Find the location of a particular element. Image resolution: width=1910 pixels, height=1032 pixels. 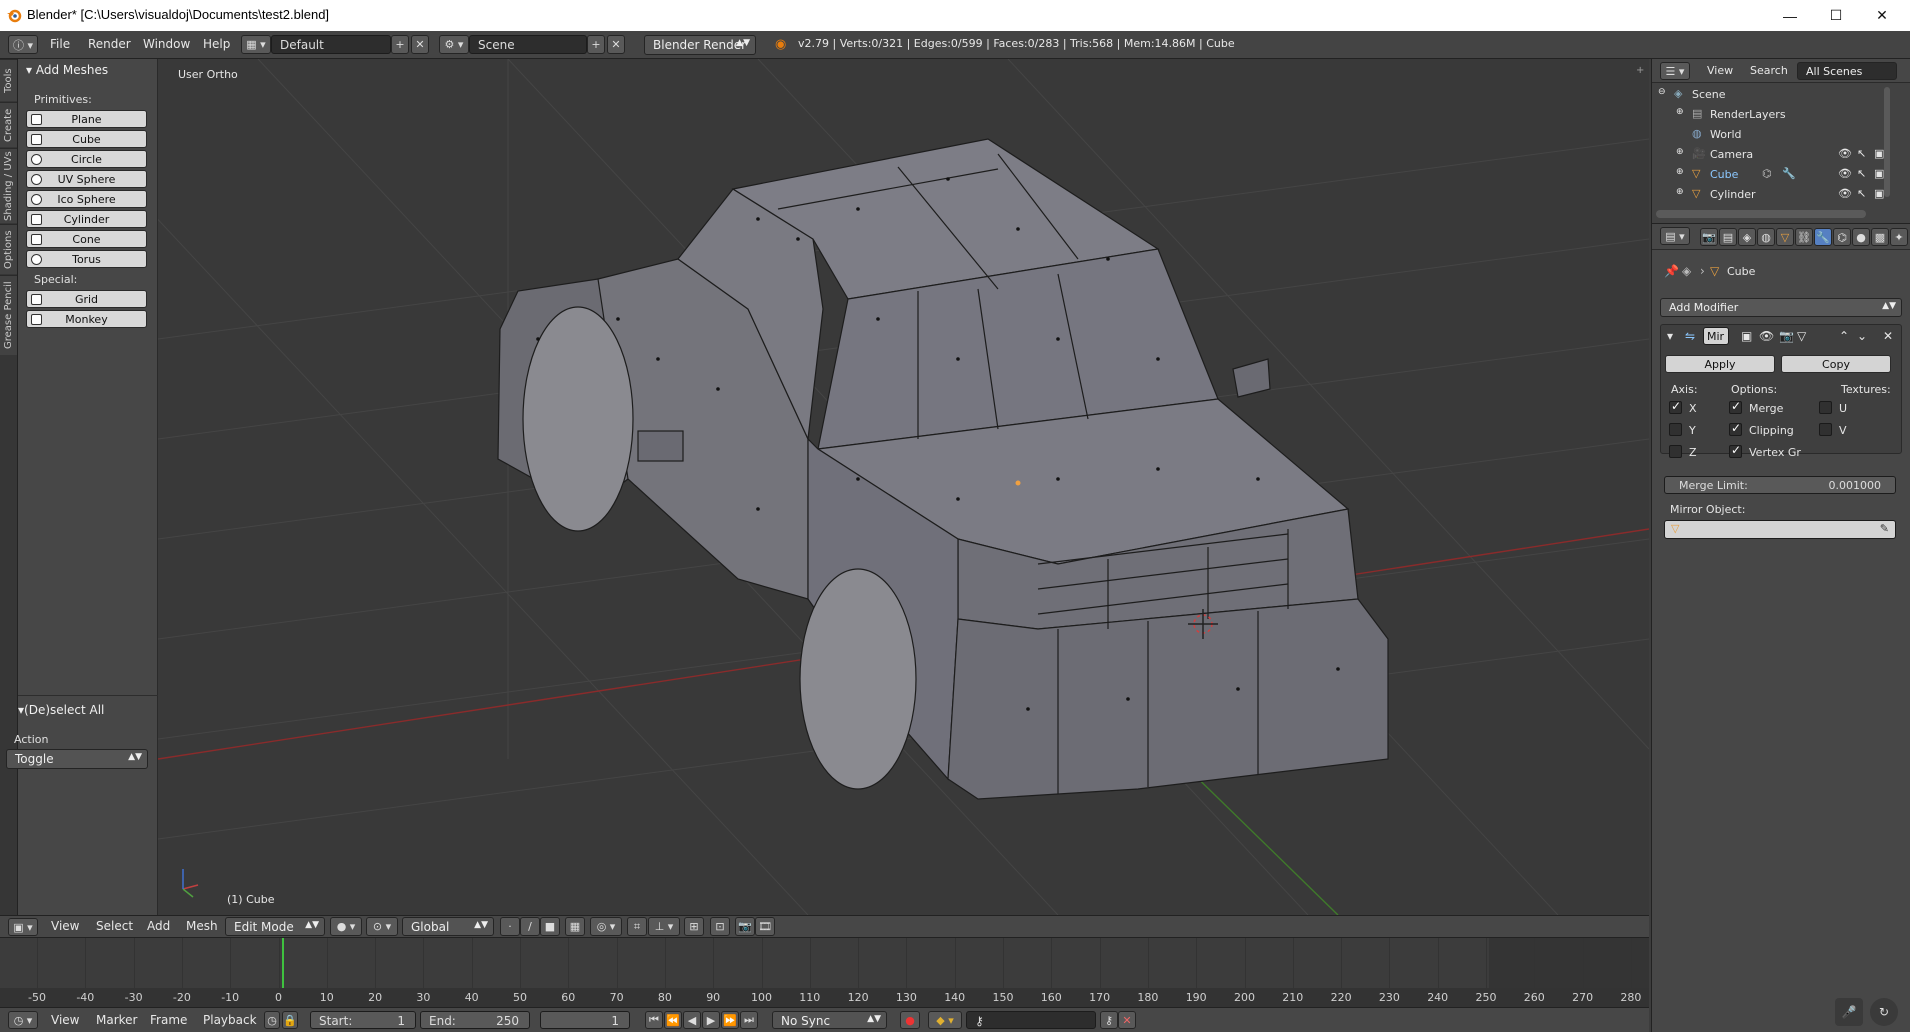

mode-dropdown: Edit Mode ▲▼ is located at coordinates (275, 926).